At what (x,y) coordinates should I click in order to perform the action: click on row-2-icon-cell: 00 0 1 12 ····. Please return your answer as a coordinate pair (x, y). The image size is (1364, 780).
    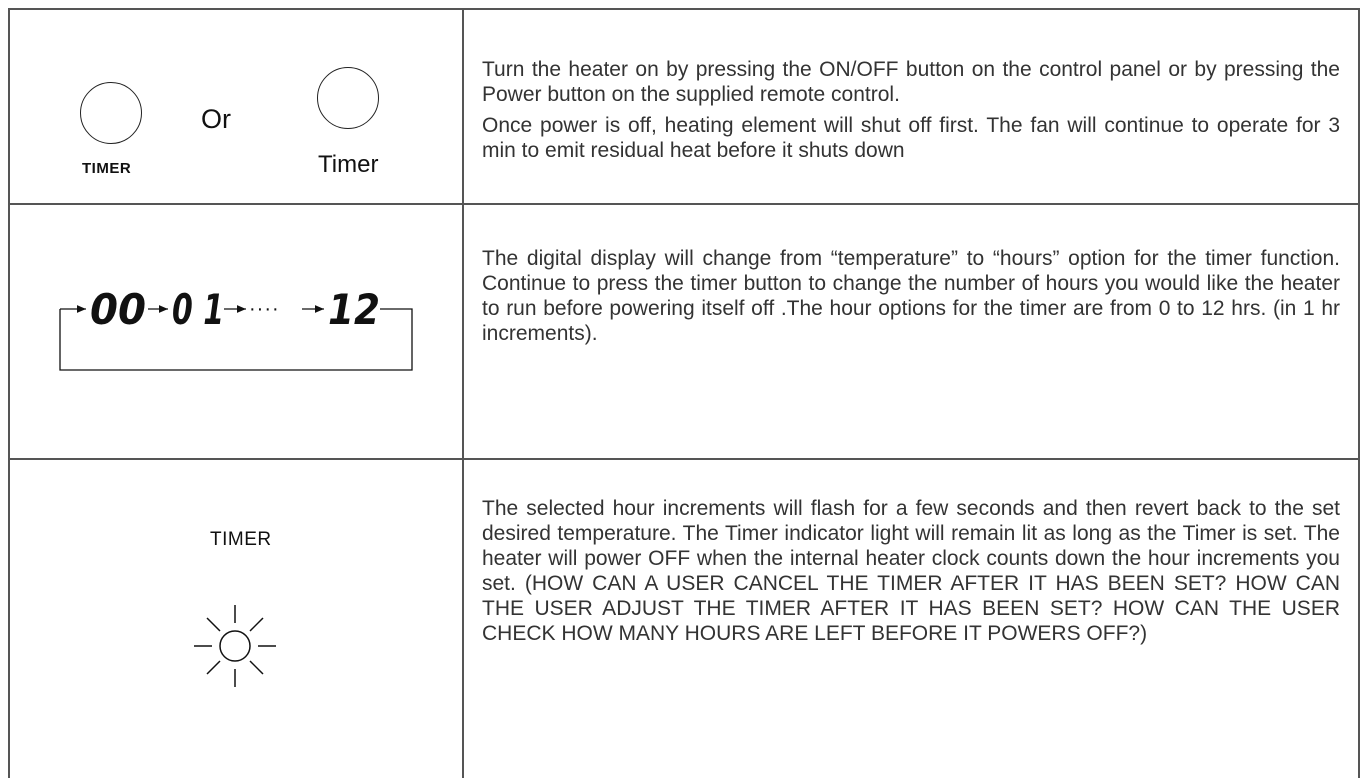
    Looking at the image, I should click on (236, 331).